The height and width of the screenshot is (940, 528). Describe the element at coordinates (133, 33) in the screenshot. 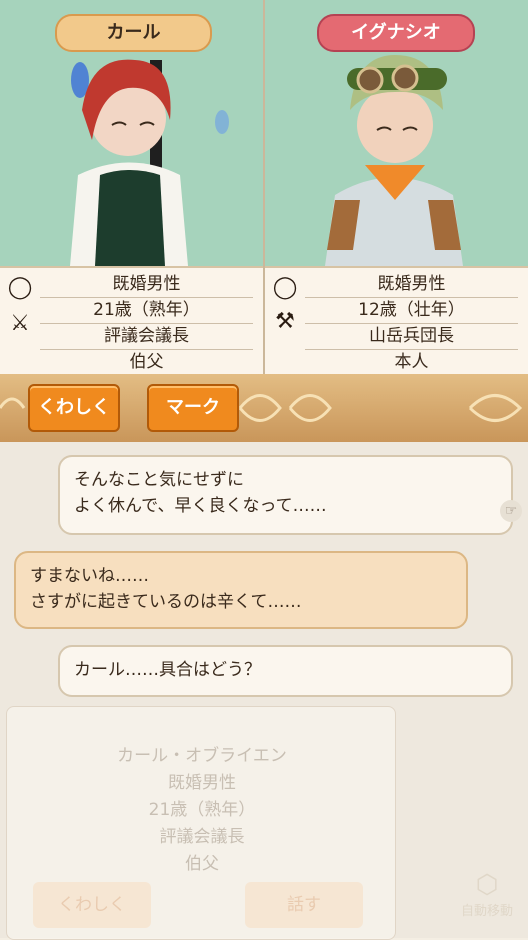

I see `name-tag-left: カール` at that location.